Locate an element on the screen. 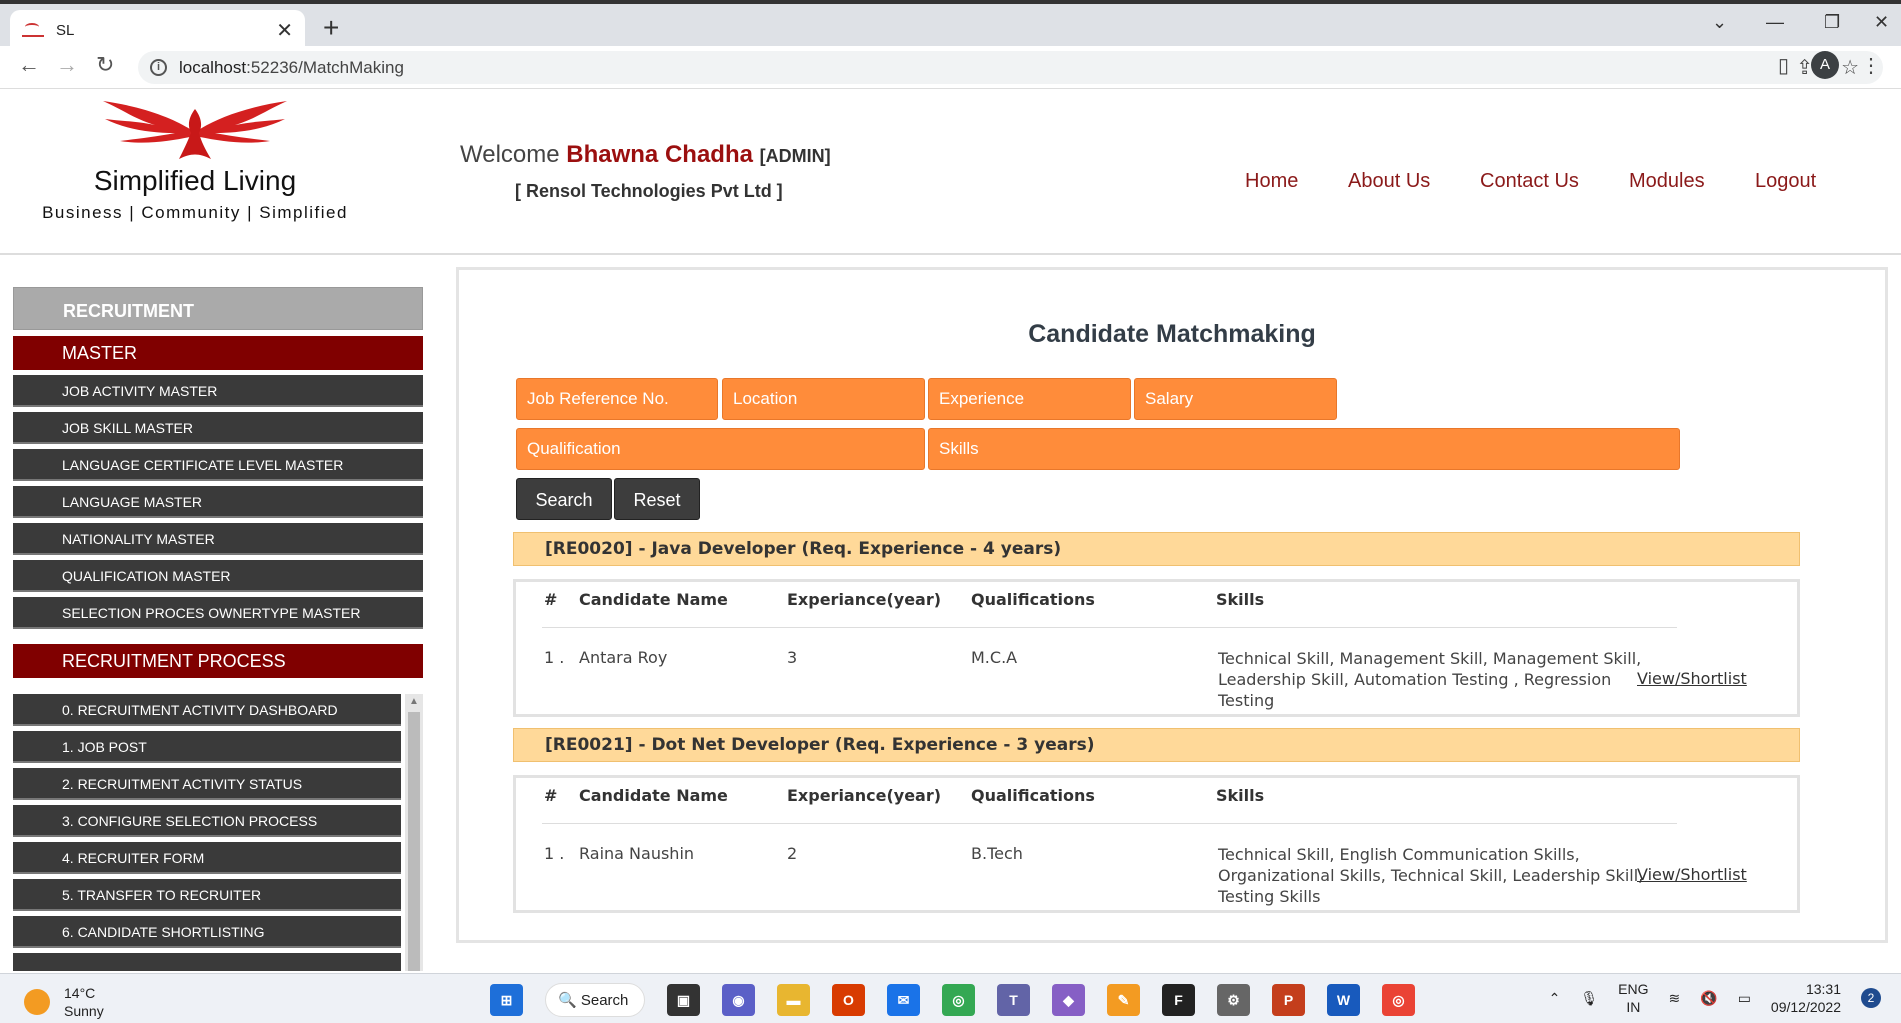  site-info-icon: i is located at coordinates (158, 67).